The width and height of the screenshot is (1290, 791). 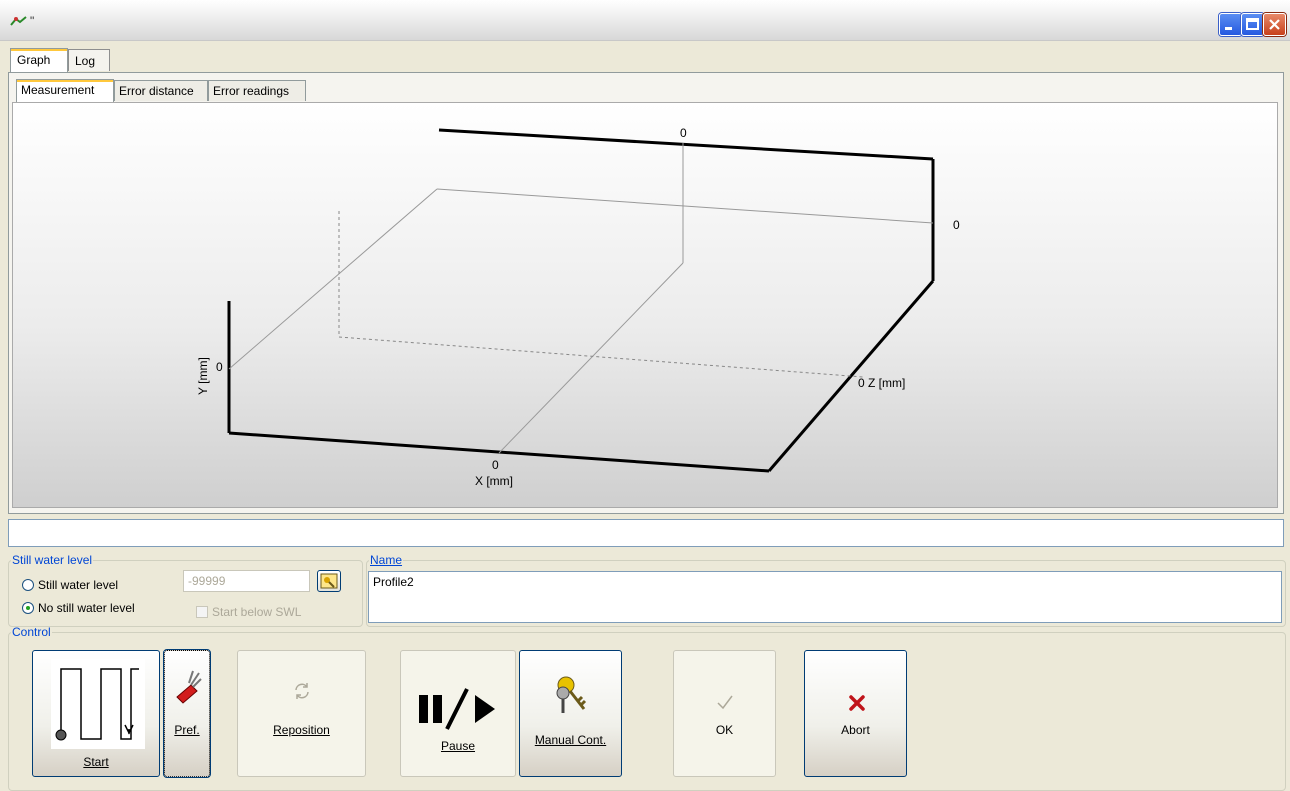 I want to click on start-label: Start, so click(x=96, y=762).